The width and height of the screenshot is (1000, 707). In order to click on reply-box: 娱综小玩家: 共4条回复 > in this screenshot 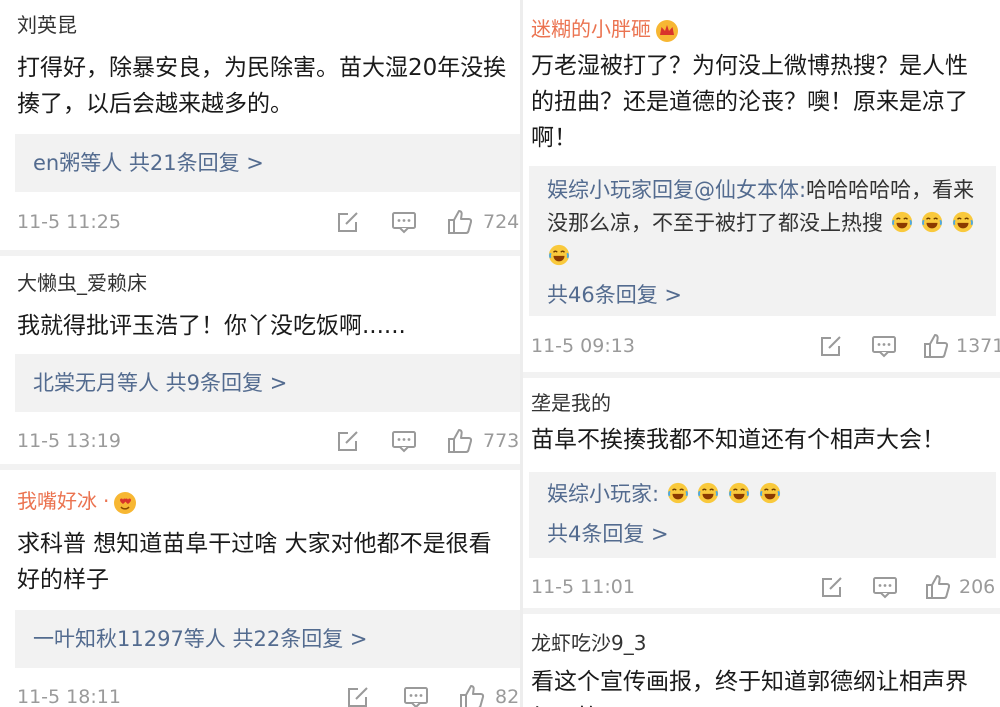, I will do `click(762, 515)`.